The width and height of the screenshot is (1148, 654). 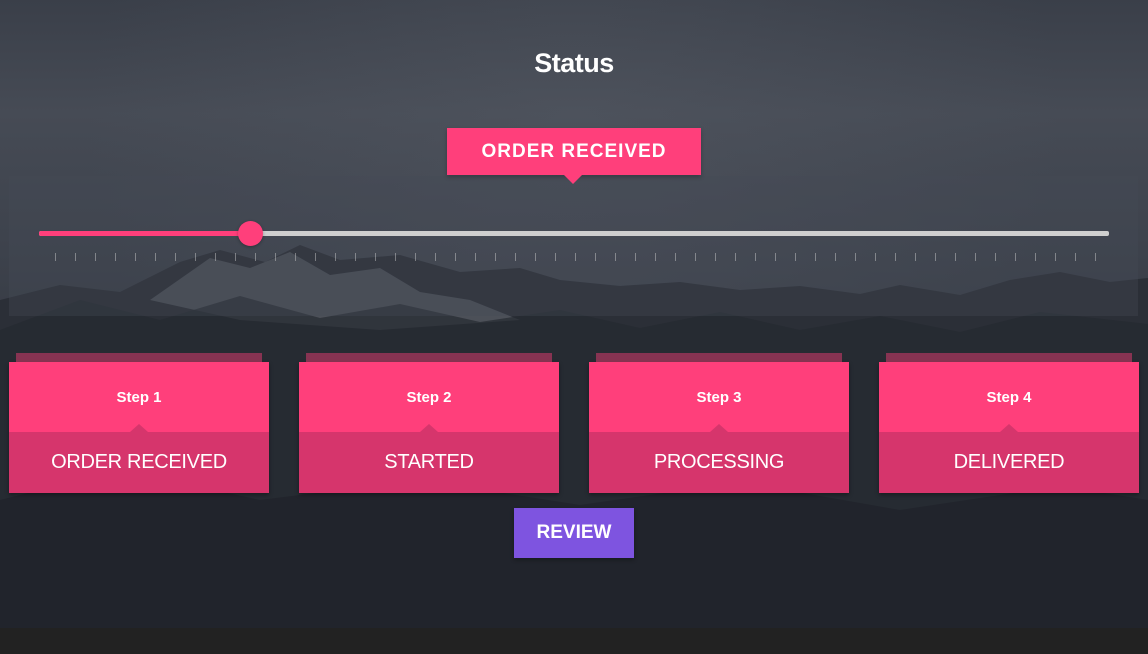 What do you see at coordinates (145, 233) in the screenshot?
I see `progress-slider-fill` at bounding box center [145, 233].